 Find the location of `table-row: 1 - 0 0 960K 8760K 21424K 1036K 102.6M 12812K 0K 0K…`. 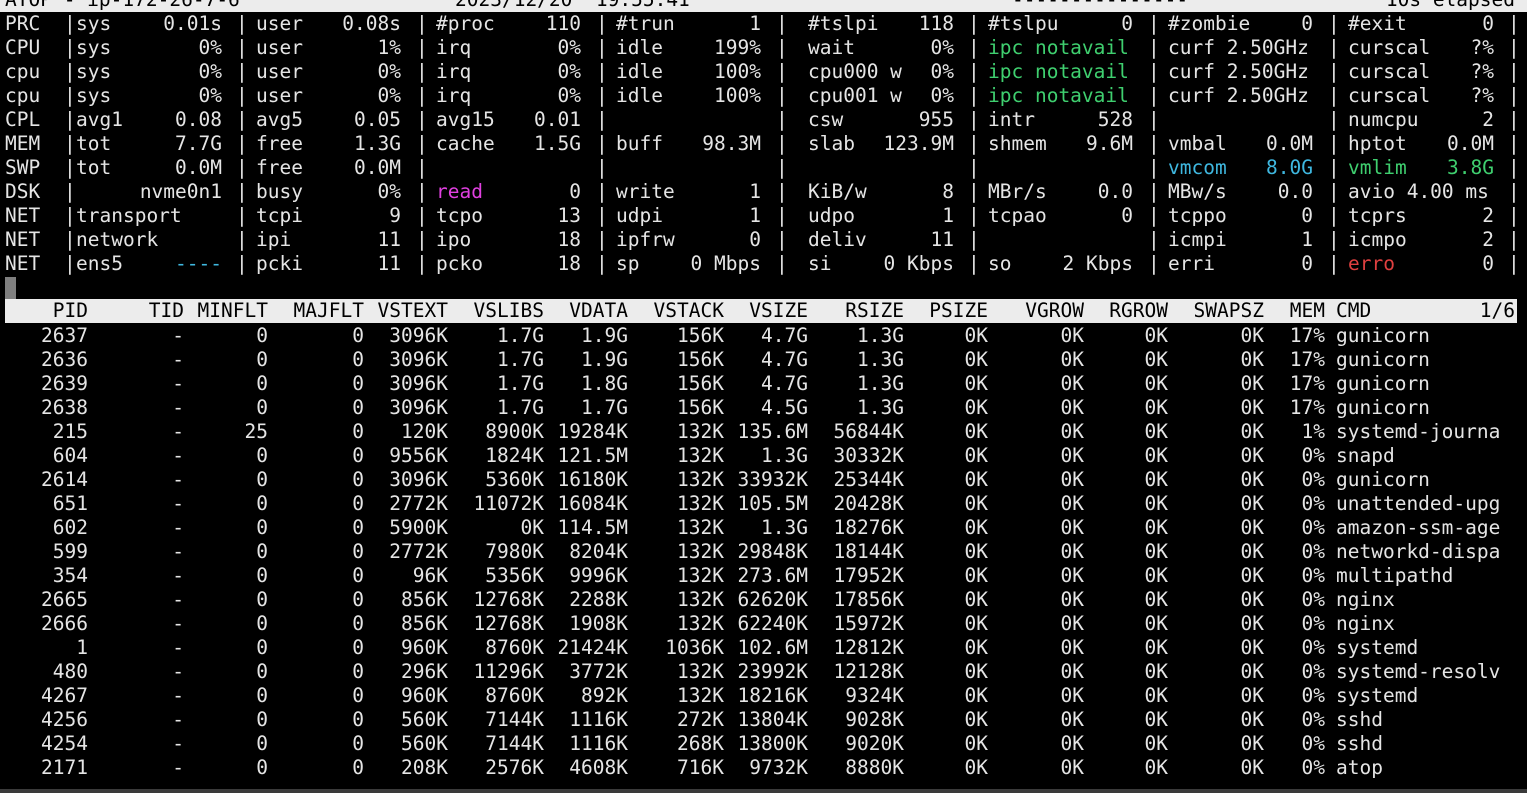

table-row: 1 - 0 0 960K 8760K 21424K 1036K 102.6M 12812K 0K 0K… is located at coordinates (763, 648).